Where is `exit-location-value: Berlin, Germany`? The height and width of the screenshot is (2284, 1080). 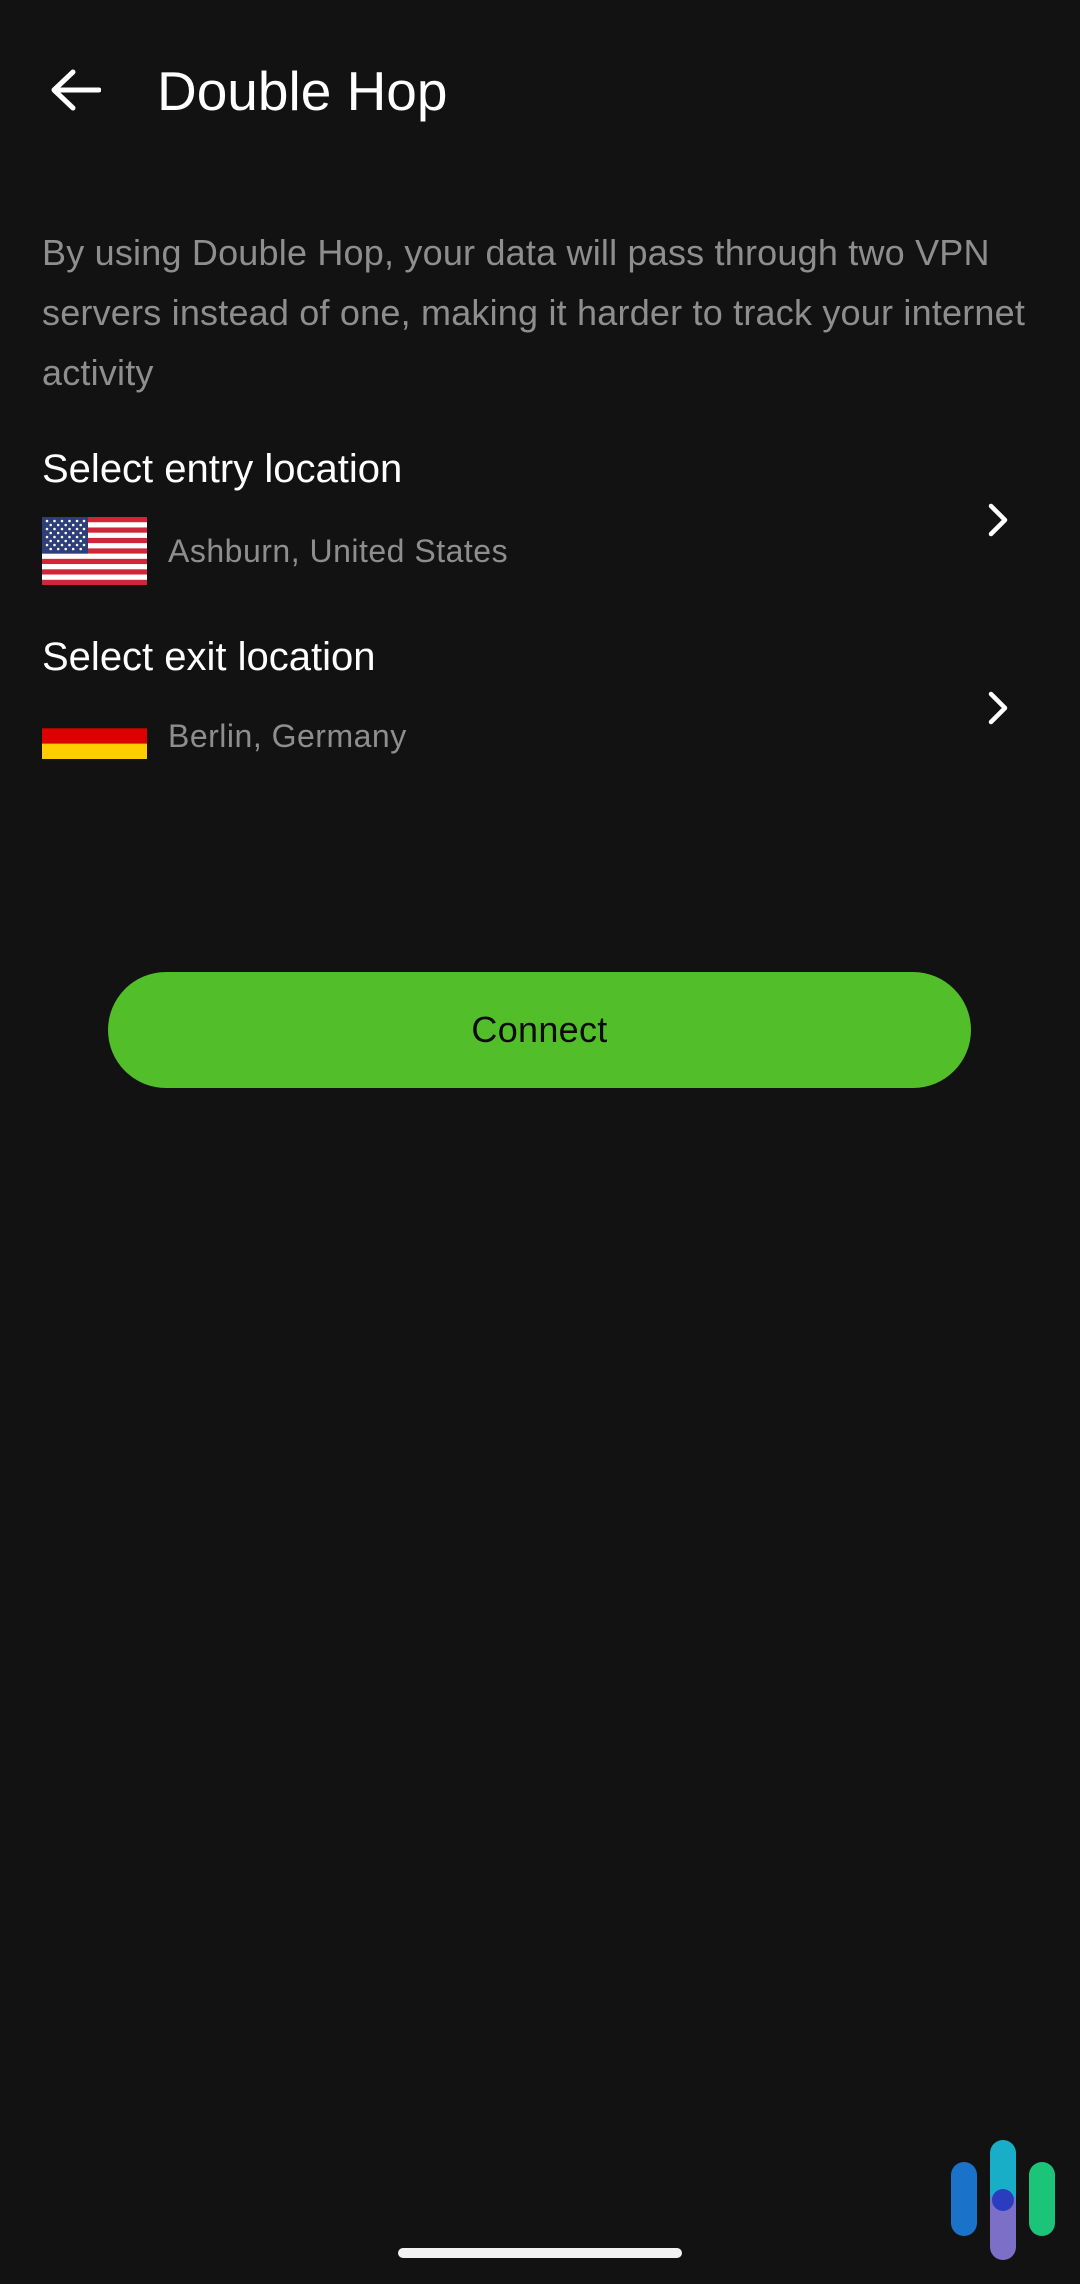
exit-location-value: Berlin, Germany is located at coordinates (287, 736).